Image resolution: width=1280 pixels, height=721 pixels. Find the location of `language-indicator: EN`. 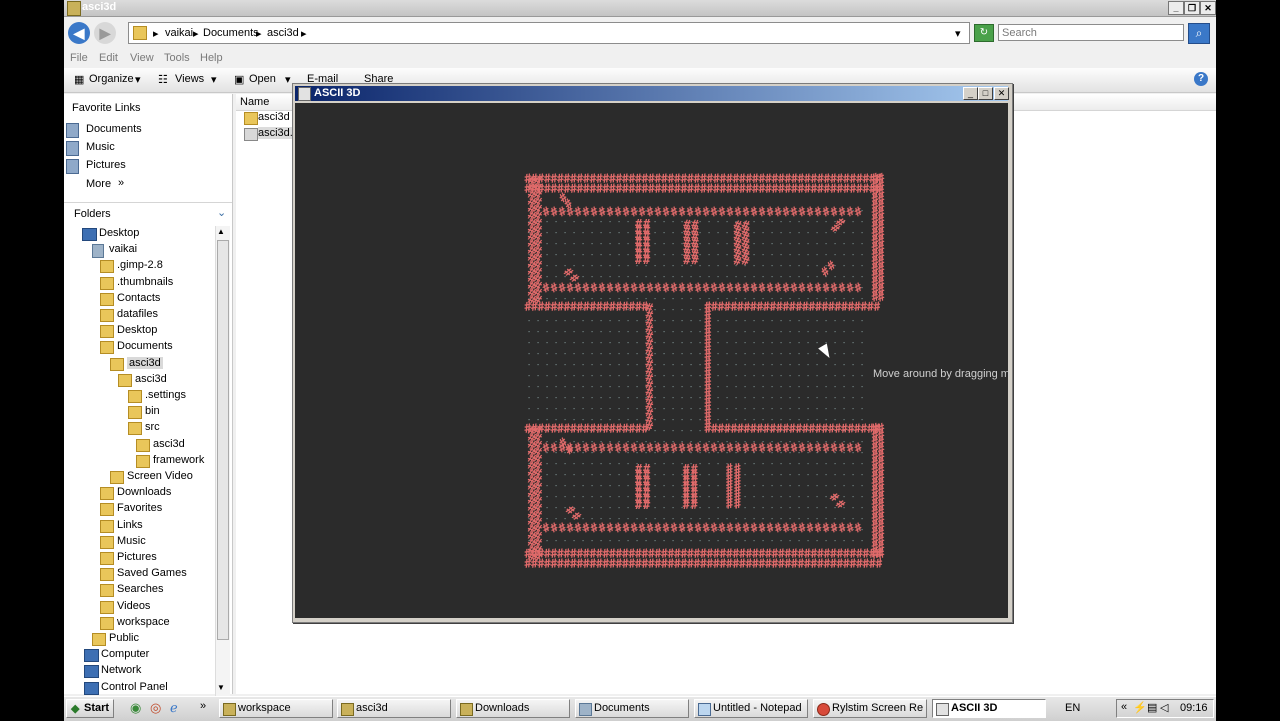

language-indicator: EN is located at coordinates (1072, 708).